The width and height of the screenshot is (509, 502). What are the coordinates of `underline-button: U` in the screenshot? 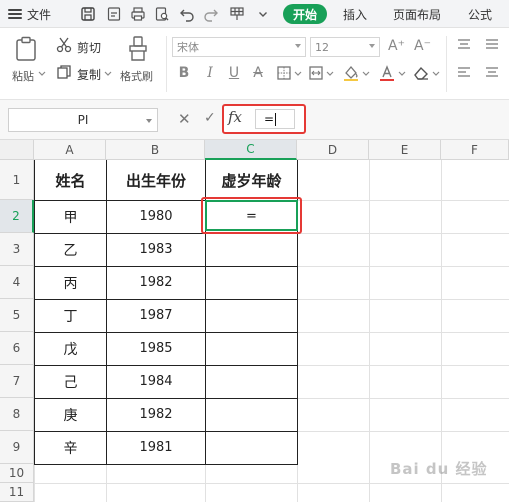 It's located at (234, 73).